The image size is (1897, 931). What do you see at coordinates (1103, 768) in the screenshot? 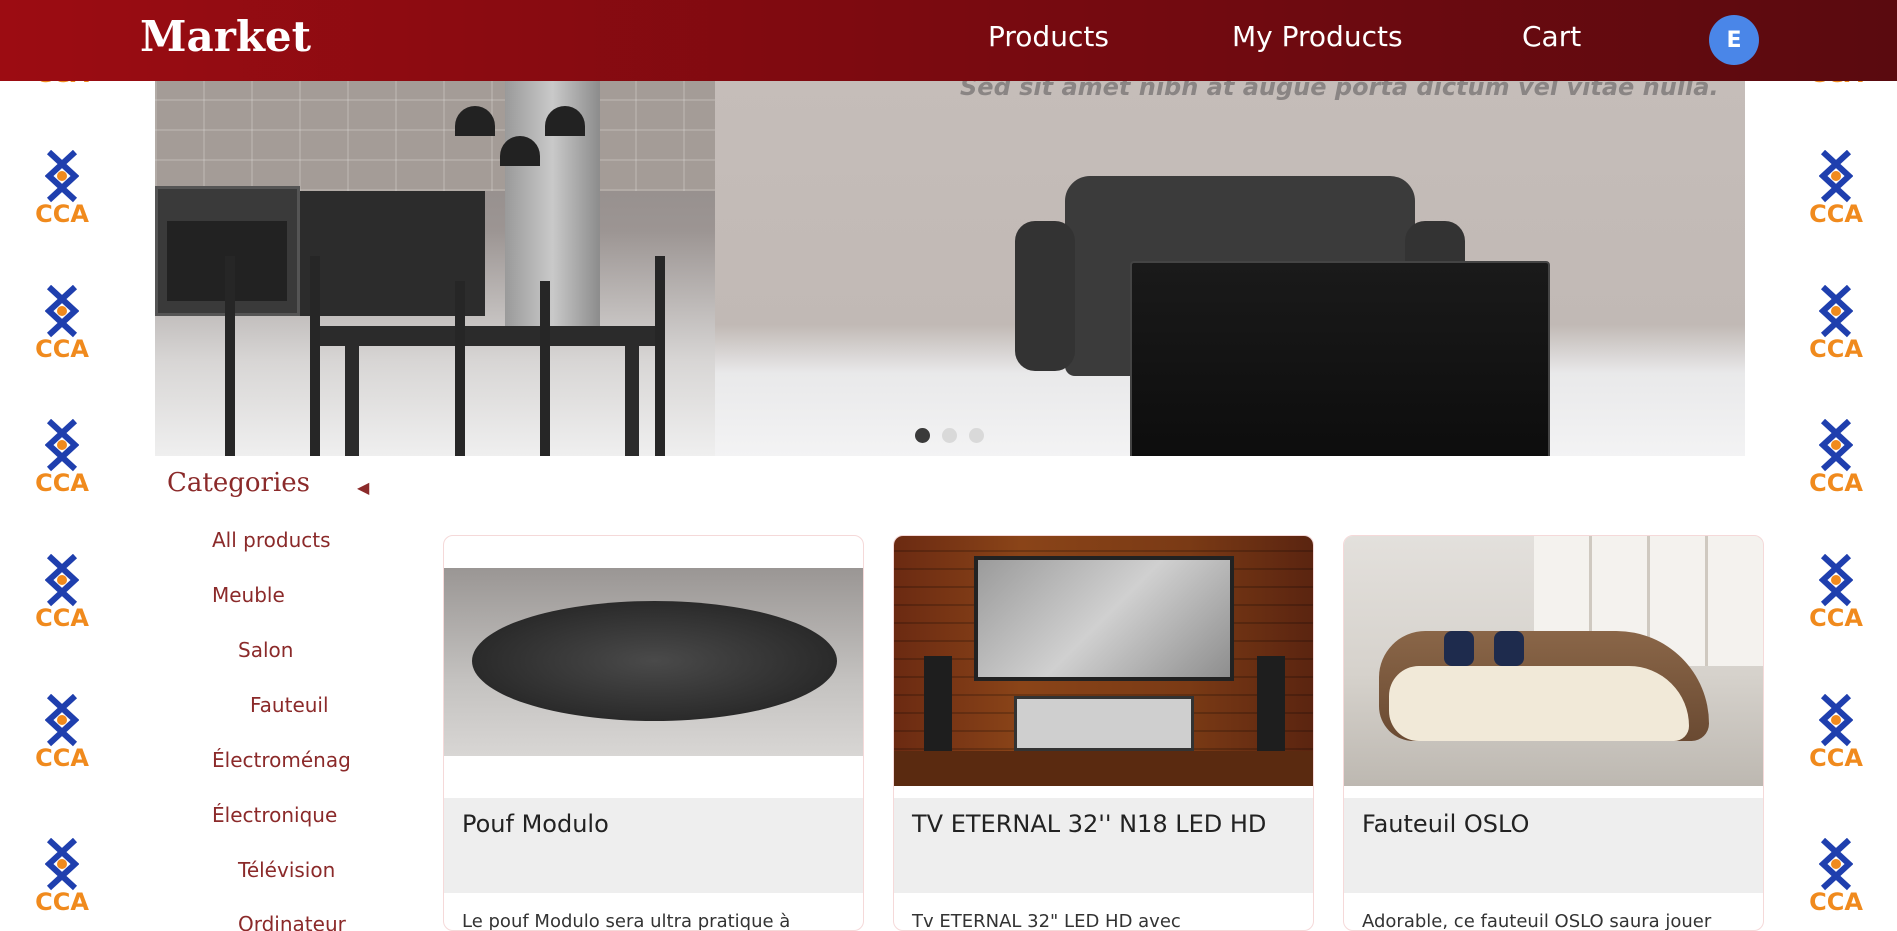
I see `floor` at bounding box center [1103, 768].